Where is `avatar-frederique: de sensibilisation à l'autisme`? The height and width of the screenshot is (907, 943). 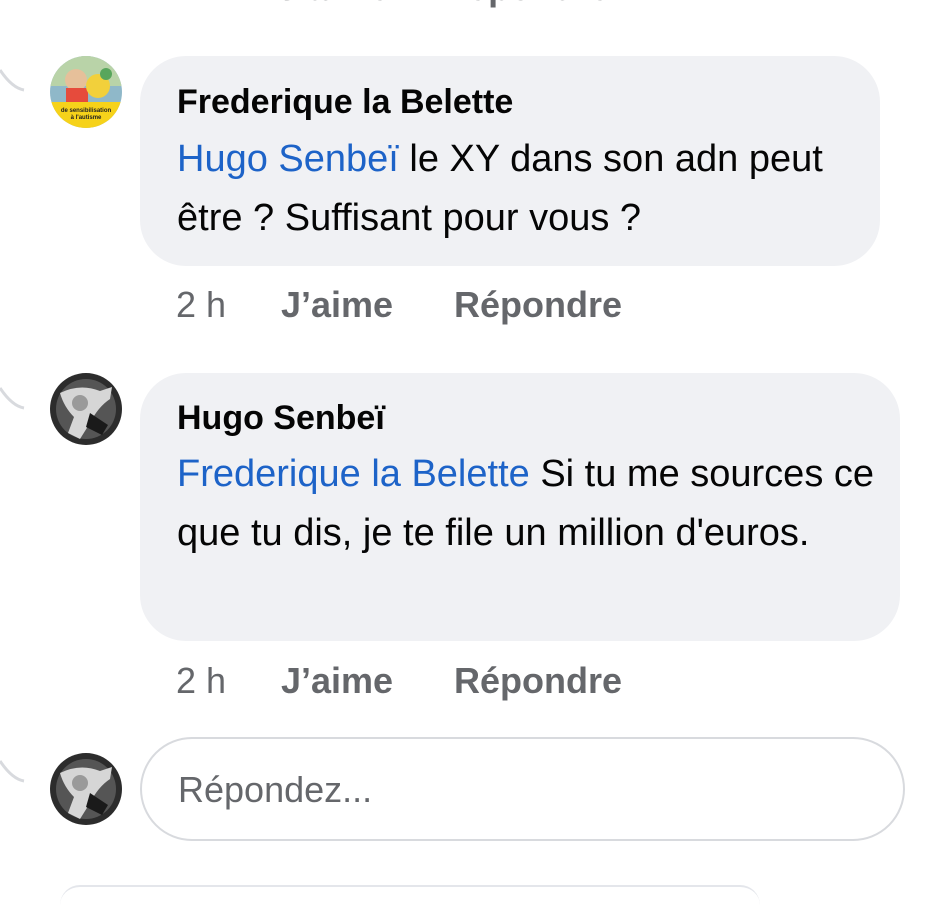
avatar-frederique: de sensibilisation à l'autisme is located at coordinates (86, 92).